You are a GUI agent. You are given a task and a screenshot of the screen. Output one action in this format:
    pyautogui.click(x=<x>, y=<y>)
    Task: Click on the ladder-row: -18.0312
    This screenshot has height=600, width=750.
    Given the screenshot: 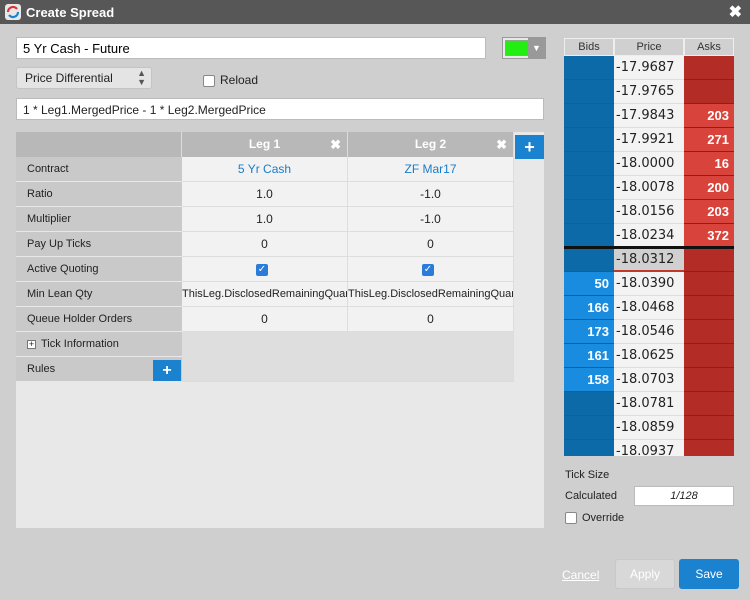 What is the action you would take?
    pyautogui.click(x=649, y=260)
    